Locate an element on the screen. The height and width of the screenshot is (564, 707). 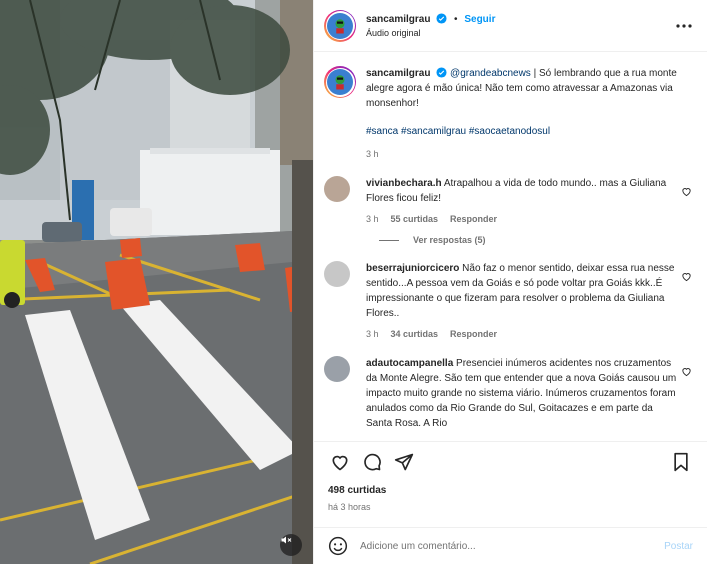
comment-likes: 34 curtidas is located at coordinates (415, 334).